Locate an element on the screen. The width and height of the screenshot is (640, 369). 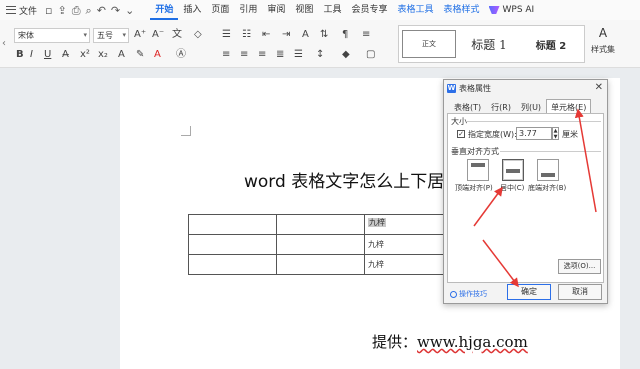
more-icon: ⌄ is located at coordinates (129, 10).